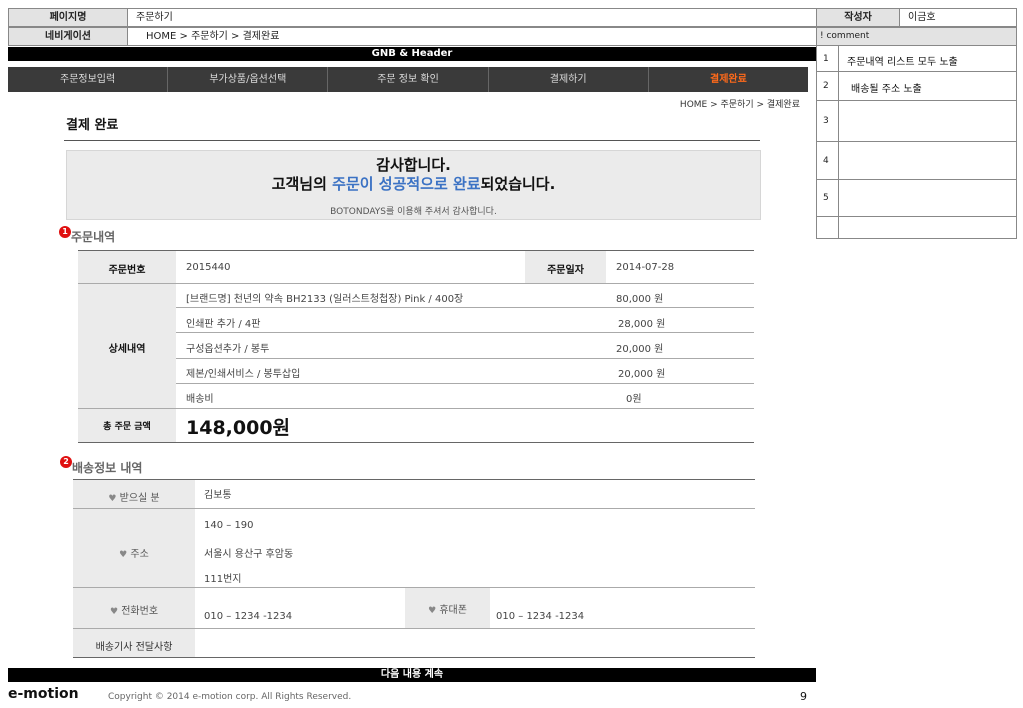  I want to click on recipient-label: ♥ 받으실 분, so click(134, 496).